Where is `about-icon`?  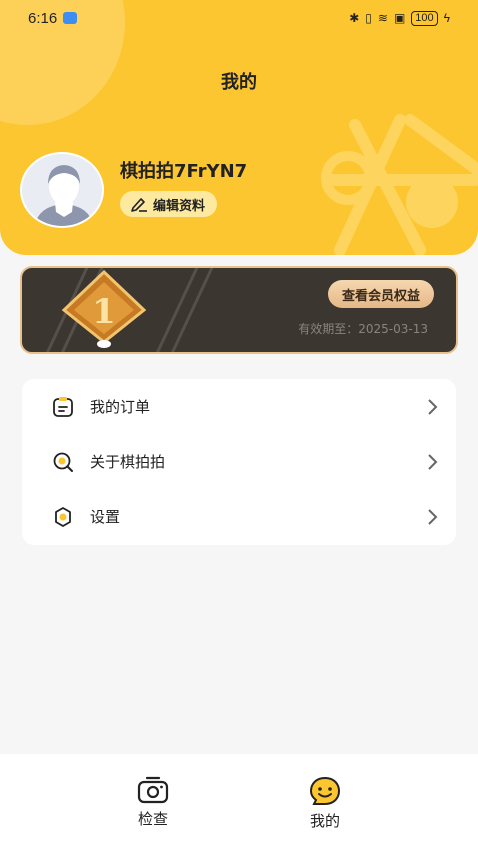 about-icon is located at coordinates (63, 462).